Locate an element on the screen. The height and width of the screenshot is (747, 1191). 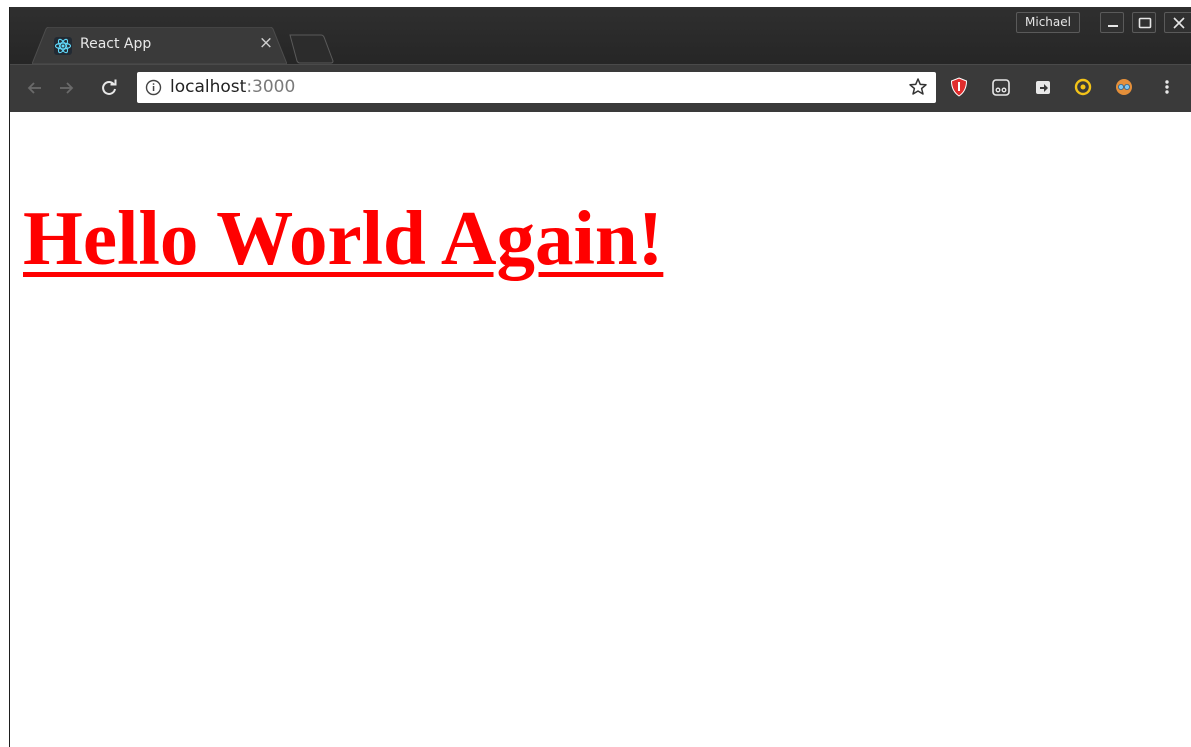
minimize-button is located at coordinates (1112, 22).